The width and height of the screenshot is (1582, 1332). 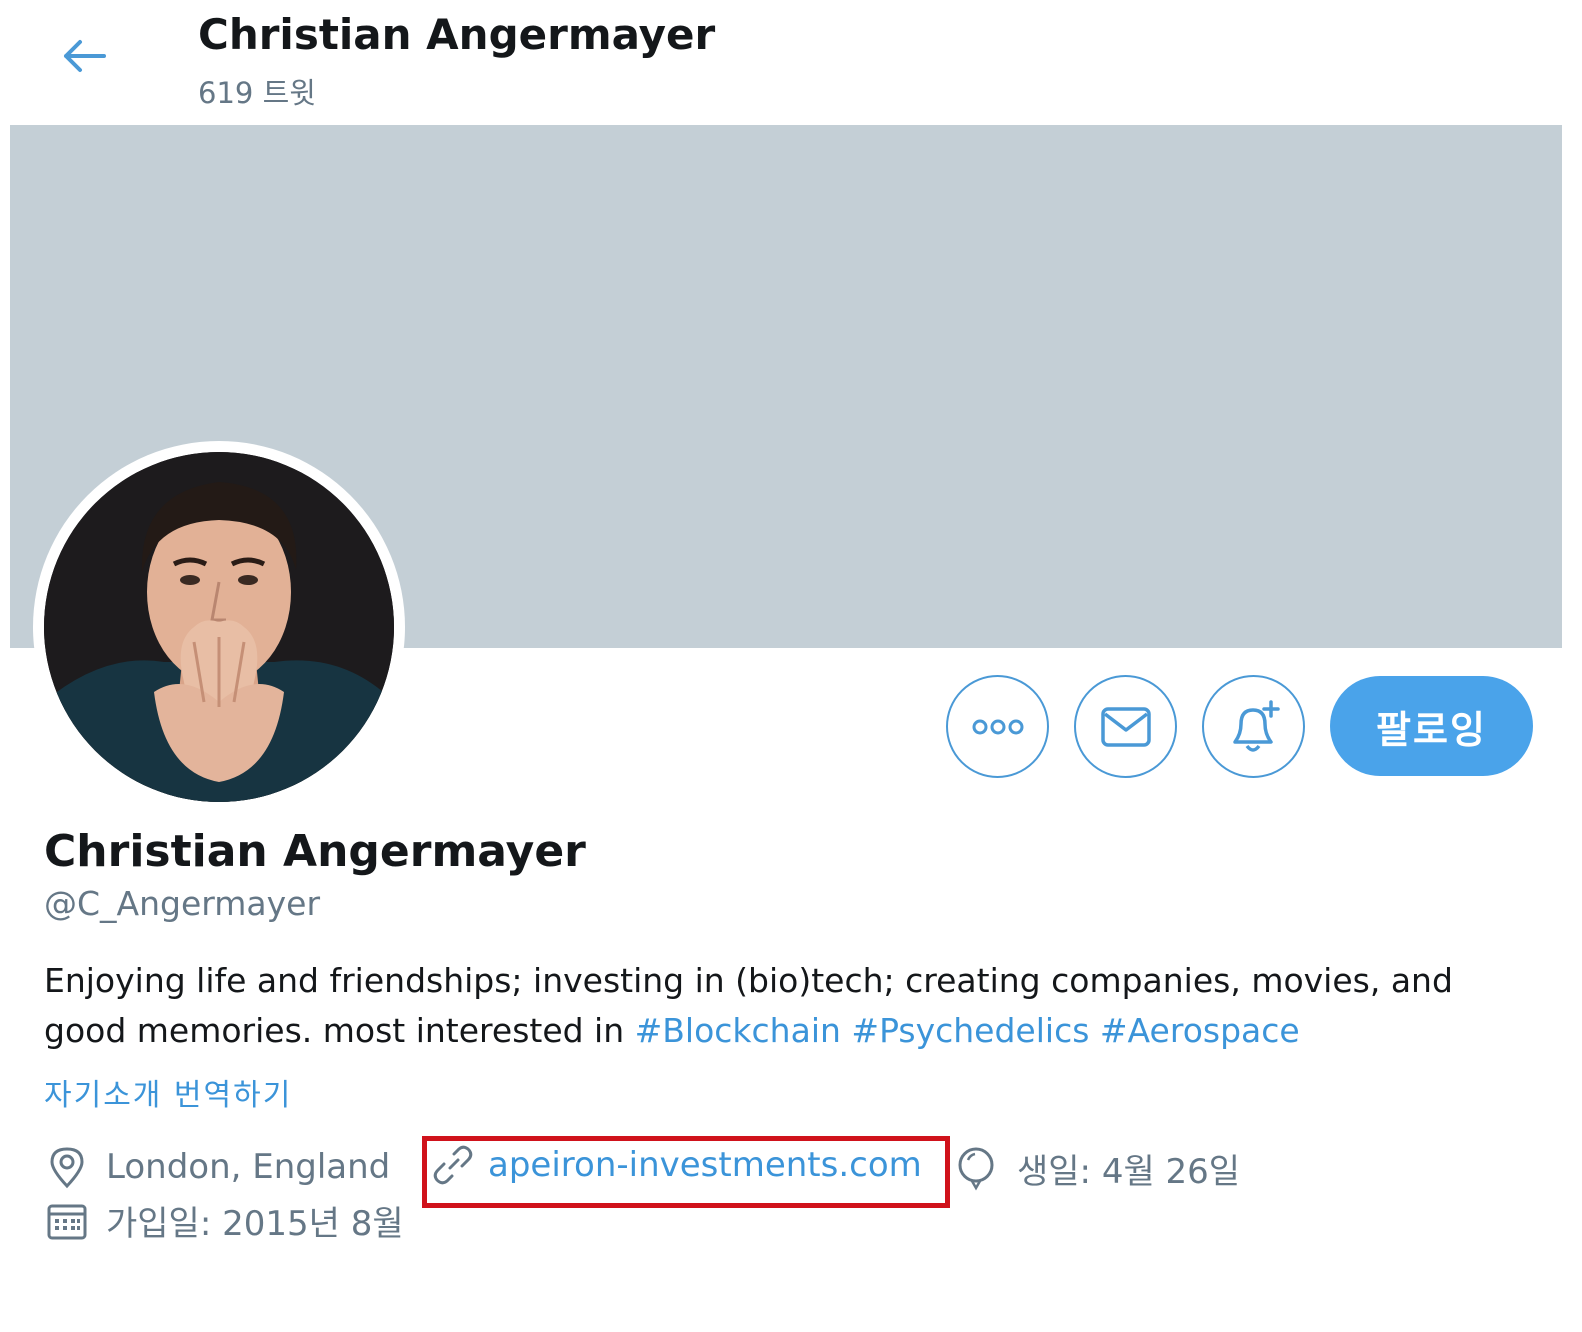 I want to click on tweet-count: 619 트윗, so click(x=257, y=93).